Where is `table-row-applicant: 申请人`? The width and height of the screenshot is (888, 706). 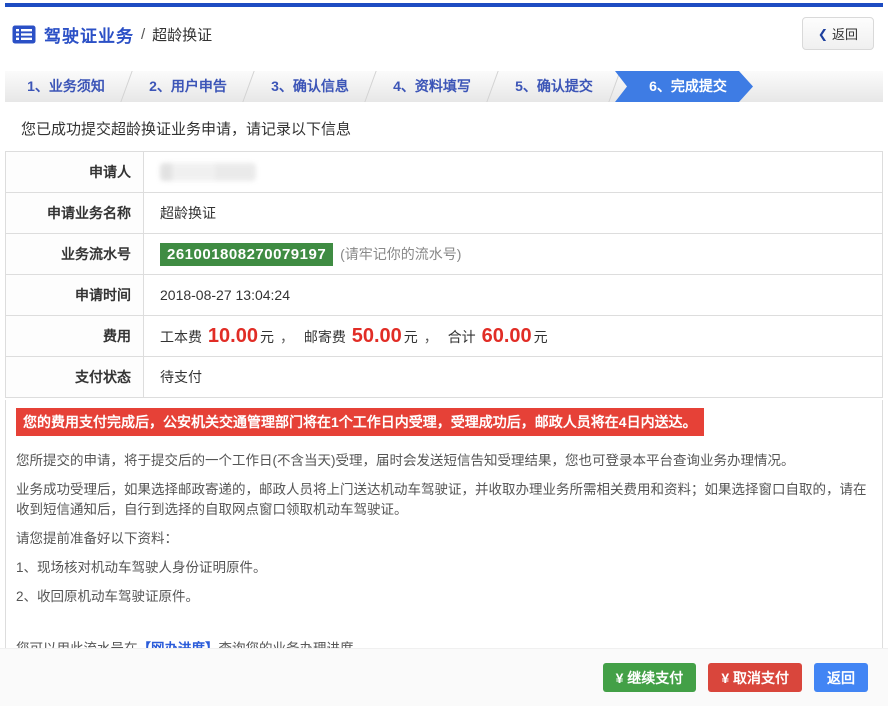 table-row-applicant: 申请人 is located at coordinates (444, 172).